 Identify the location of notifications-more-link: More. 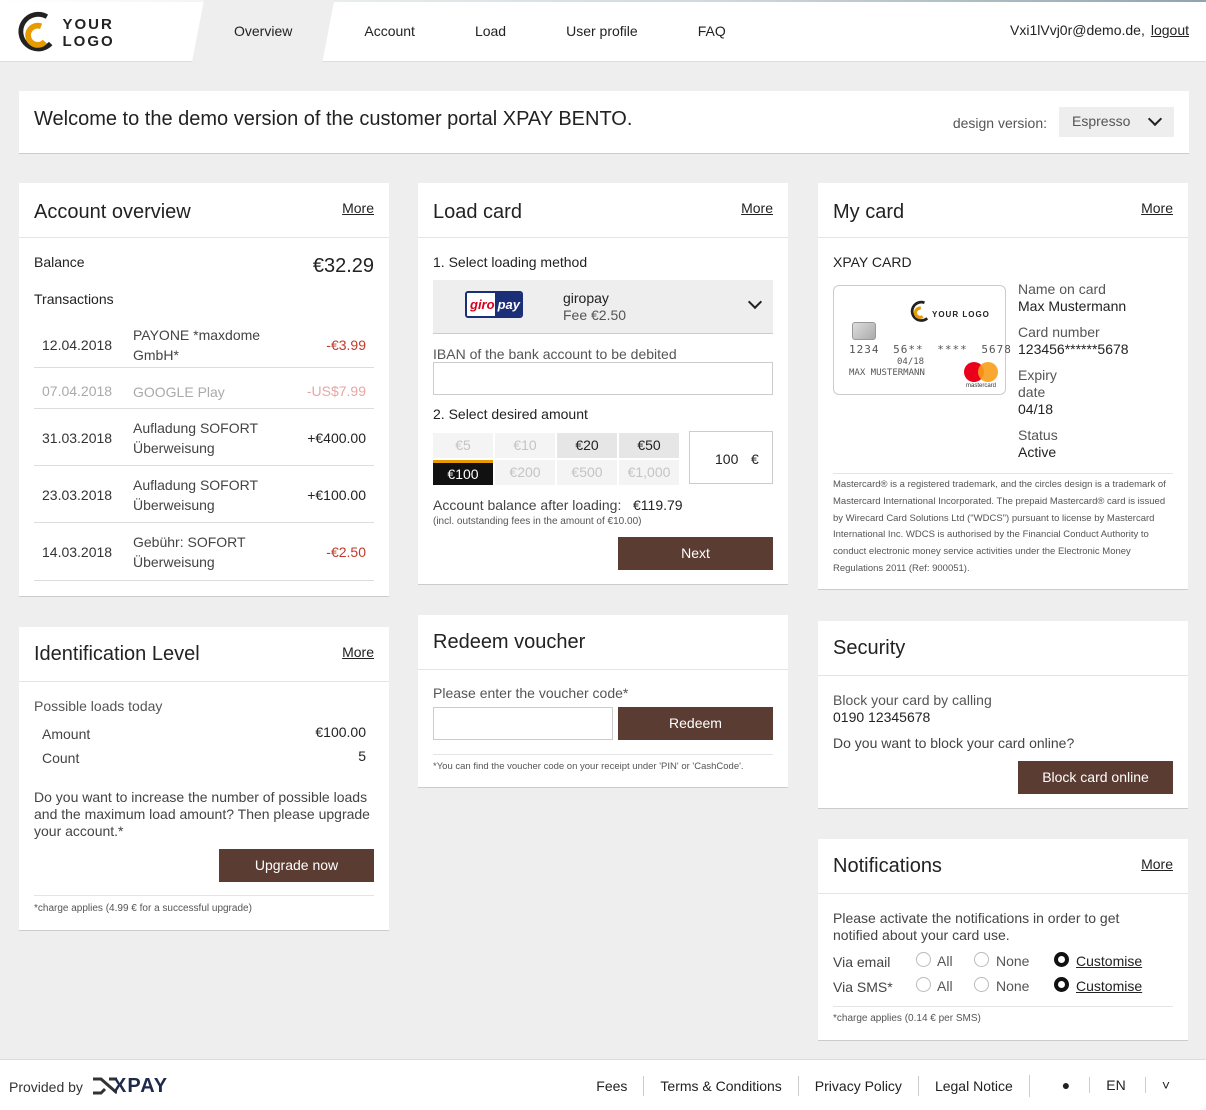
(1157, 864).